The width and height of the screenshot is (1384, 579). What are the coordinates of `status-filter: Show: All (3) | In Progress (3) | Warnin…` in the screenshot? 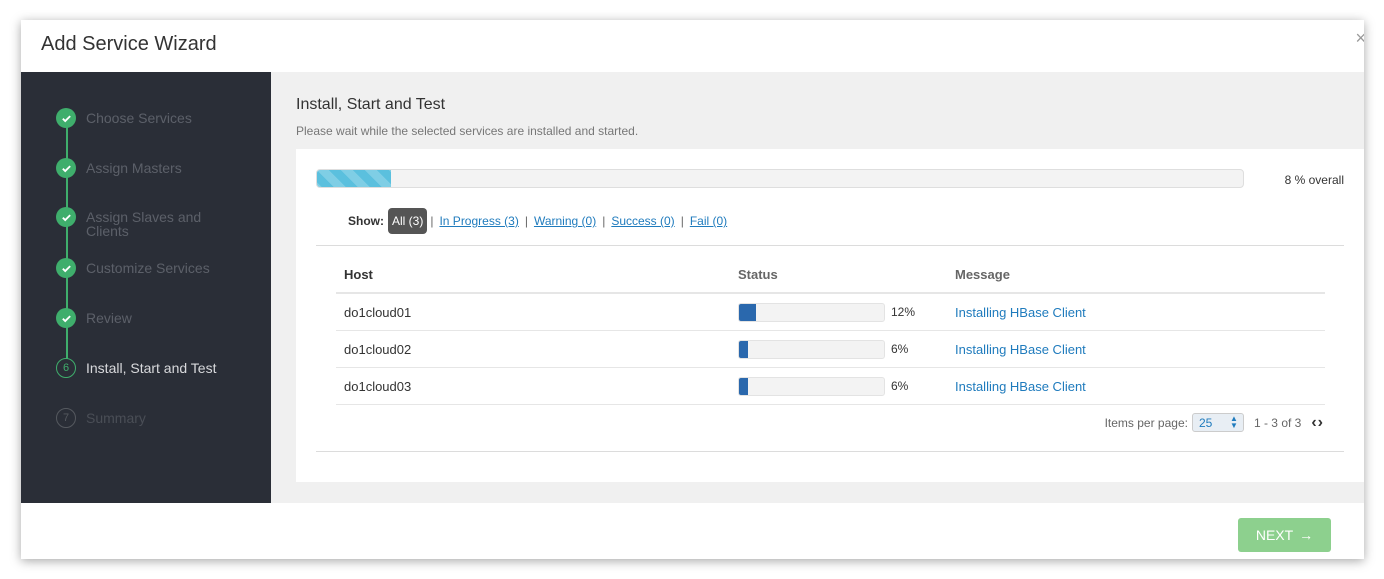 It's located at (537, 221).